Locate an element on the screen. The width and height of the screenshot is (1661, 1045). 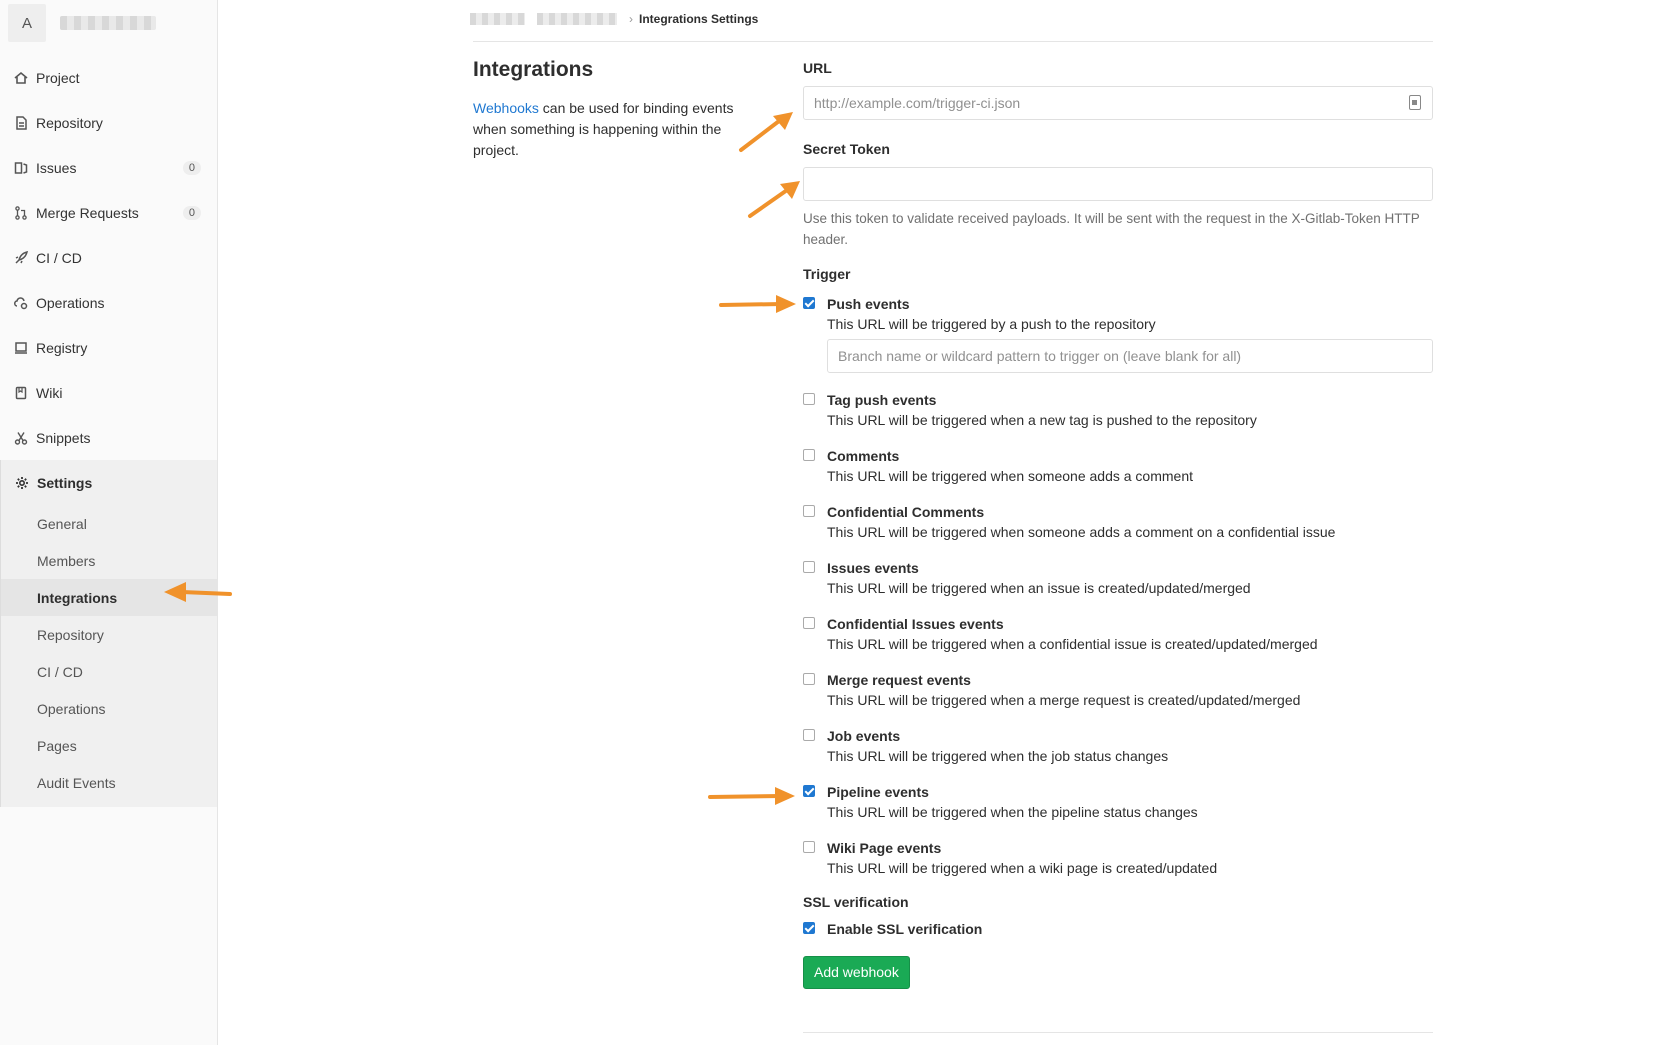
settings-subitem-general: General is located at coordinates (109, 523).